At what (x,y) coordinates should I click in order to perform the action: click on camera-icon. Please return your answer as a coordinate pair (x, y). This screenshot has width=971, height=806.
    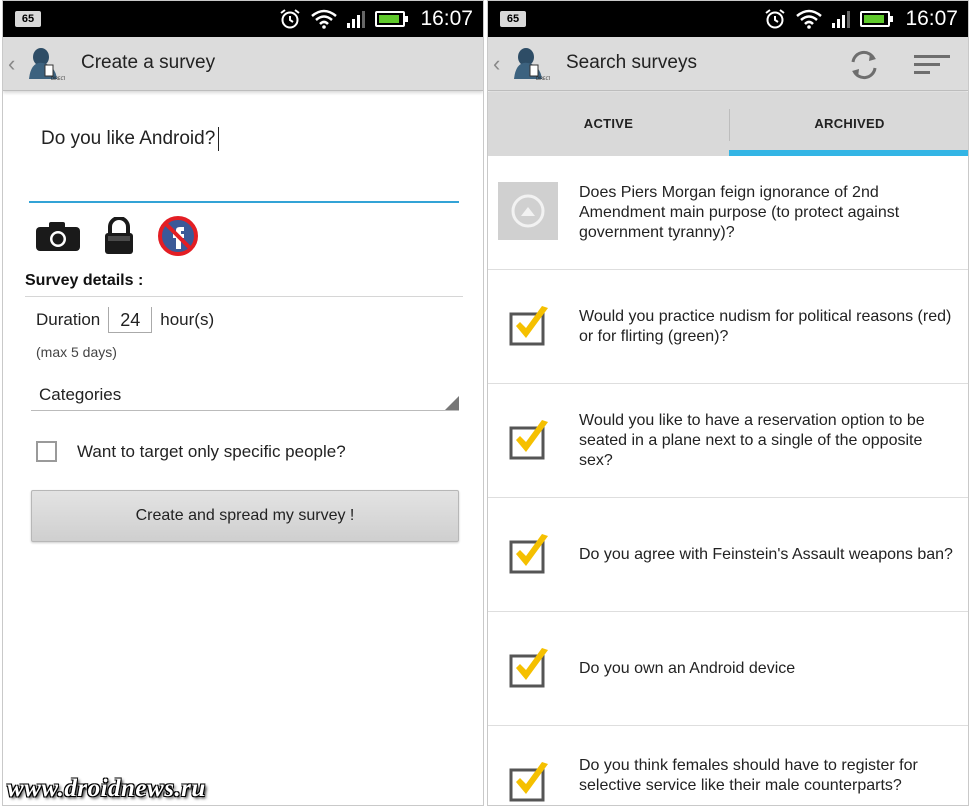
    Looking at the image, I should click on (58, 236).